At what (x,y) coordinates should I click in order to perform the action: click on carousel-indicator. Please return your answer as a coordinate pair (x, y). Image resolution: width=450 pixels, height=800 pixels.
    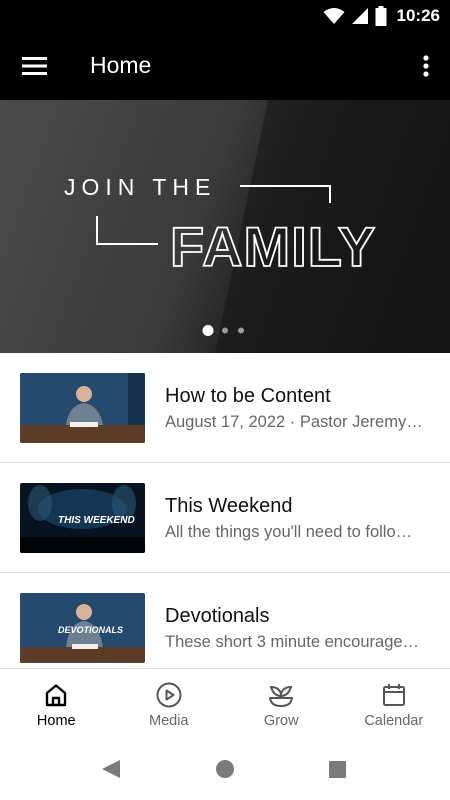
    Looking at the image, I should click on (225, 331).